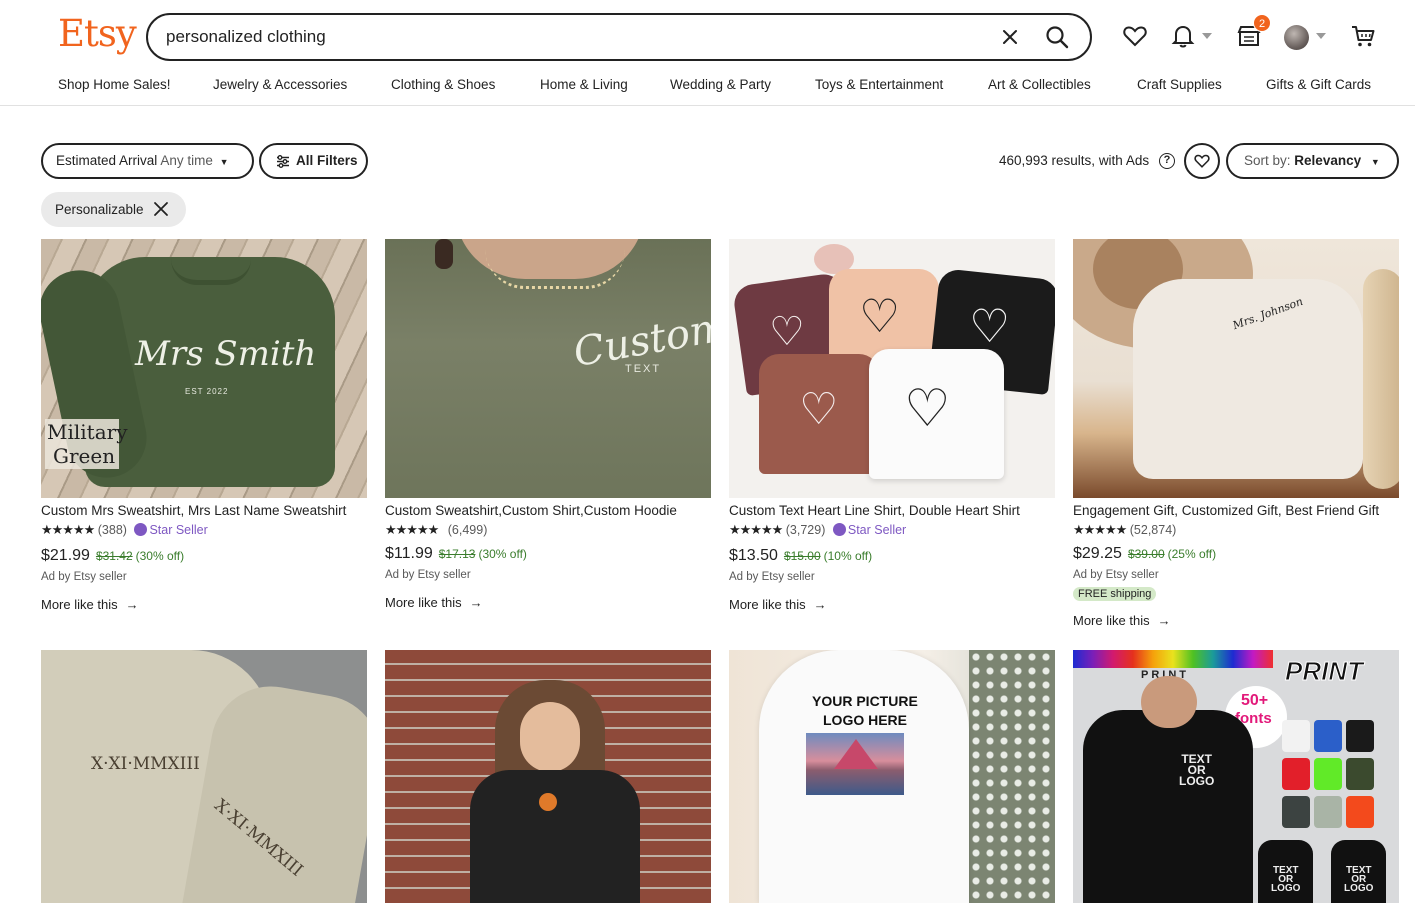  What do you see at coordinates (1318, 84) in the screenshot?
I see `nav-item-gifts: Gifts & Gift Cards` at bounding box center [1318, 84].